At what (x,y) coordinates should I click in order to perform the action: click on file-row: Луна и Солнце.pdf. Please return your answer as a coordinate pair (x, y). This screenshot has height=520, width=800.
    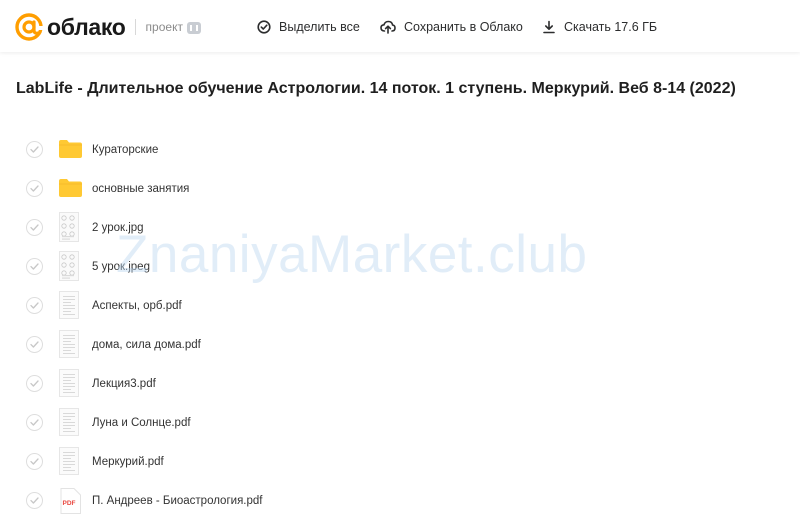
    Looking at the image, I should click on (400, 422).